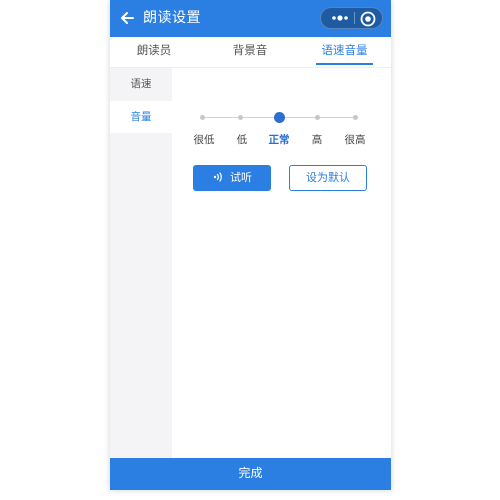  Describe the element at coordinates (141, 263) in the screenshot. I see `sidebar: 语速 音量` at that location.